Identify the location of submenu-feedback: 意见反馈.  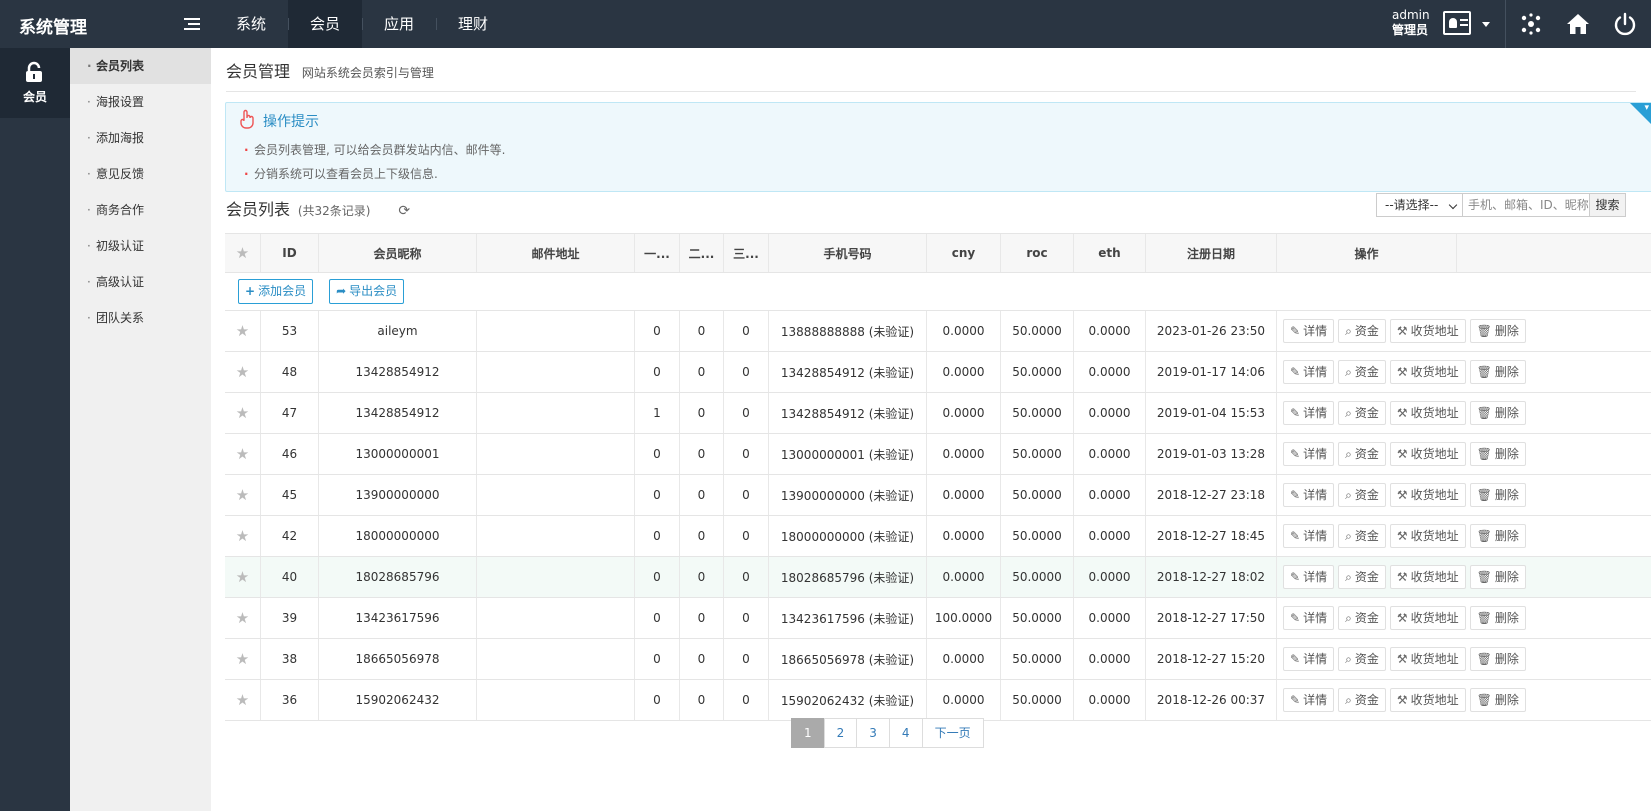
(140, 174).